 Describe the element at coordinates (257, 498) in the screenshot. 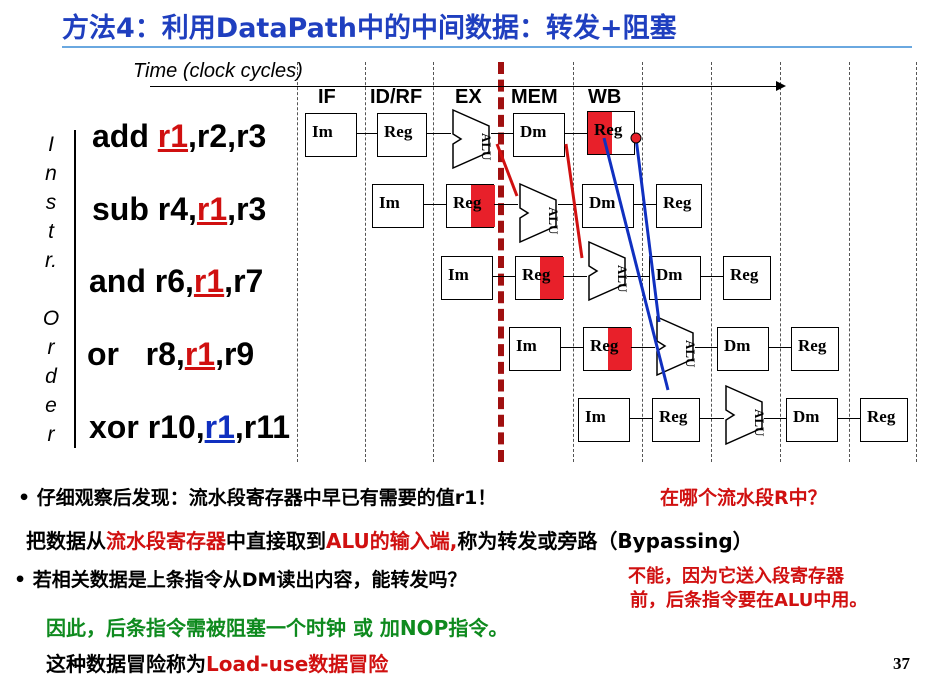

I see `bullet-observation: • 仔细观察后发现：流水段寄存器中早已有需要的值r1！` at that location.